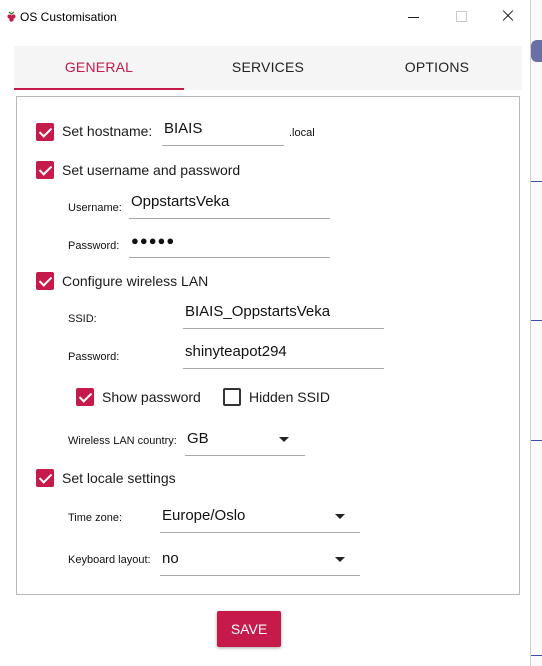 The height and width of the screenshot is (666, 542). Describe the element at coordinates (45, 170) in the screenshot. I see `user-checkbox` at that location.